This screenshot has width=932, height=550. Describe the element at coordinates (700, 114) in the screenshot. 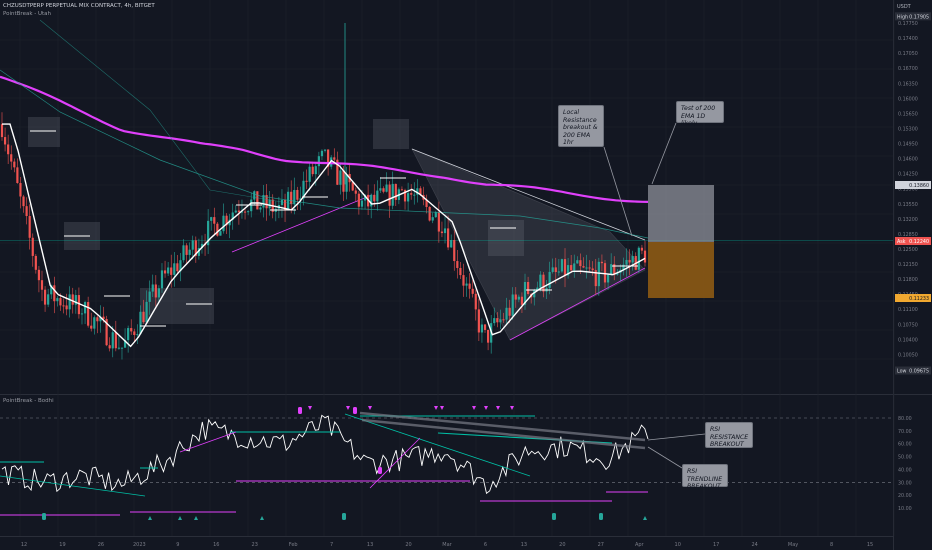

I see `note-test-200-ema: Test of 200 EMA 1D likely` at that location.